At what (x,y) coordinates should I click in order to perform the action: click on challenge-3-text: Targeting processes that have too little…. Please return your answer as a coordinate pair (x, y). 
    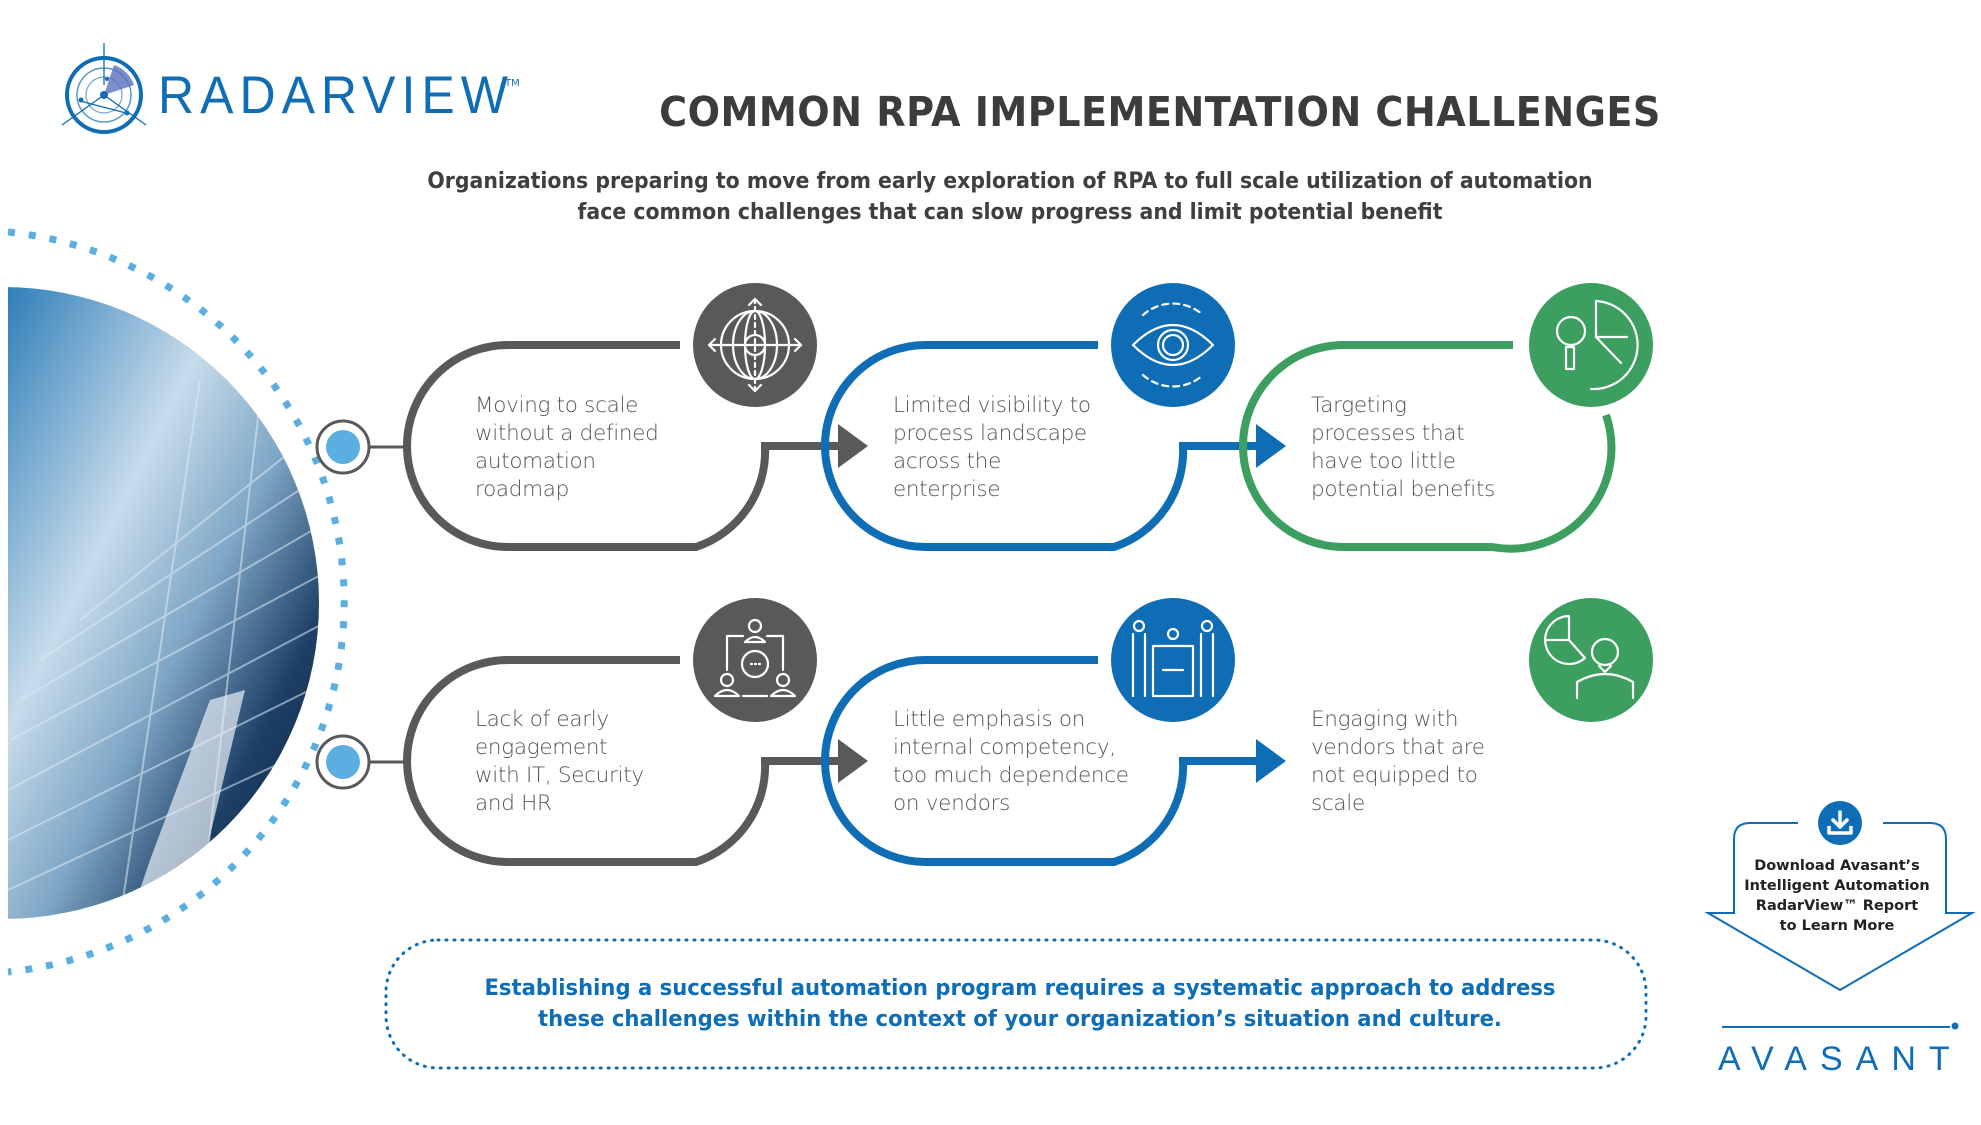
    Looking at the image, I should click on (1403, 447).